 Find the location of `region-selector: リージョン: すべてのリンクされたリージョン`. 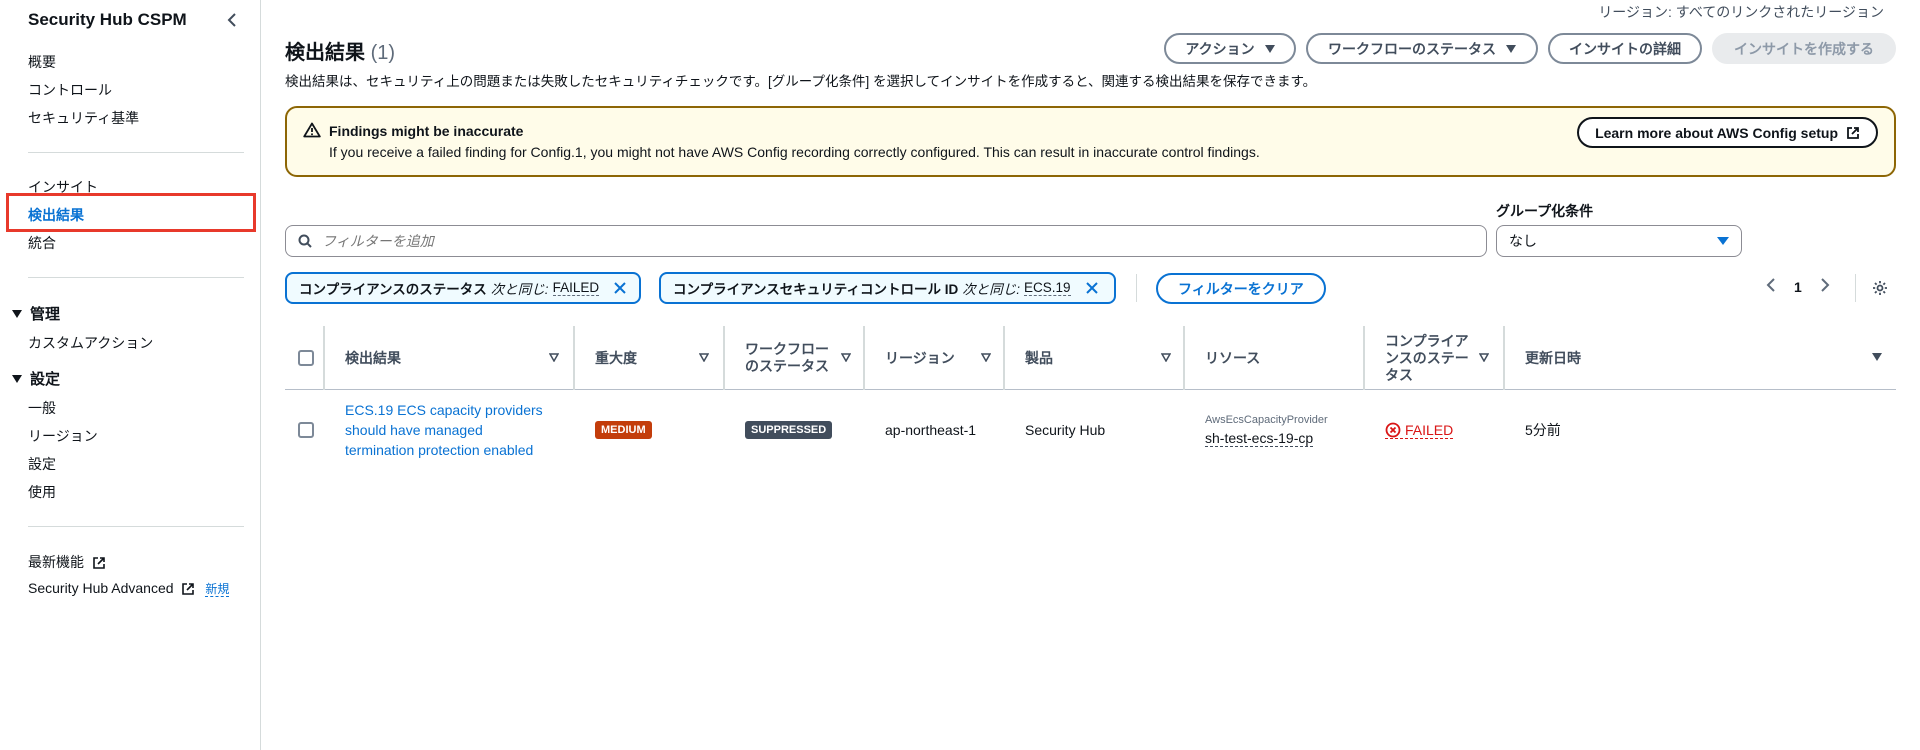

region-selector: リージョン: すべてのリンクされたリージョン is located at coordinates (1741, 12).